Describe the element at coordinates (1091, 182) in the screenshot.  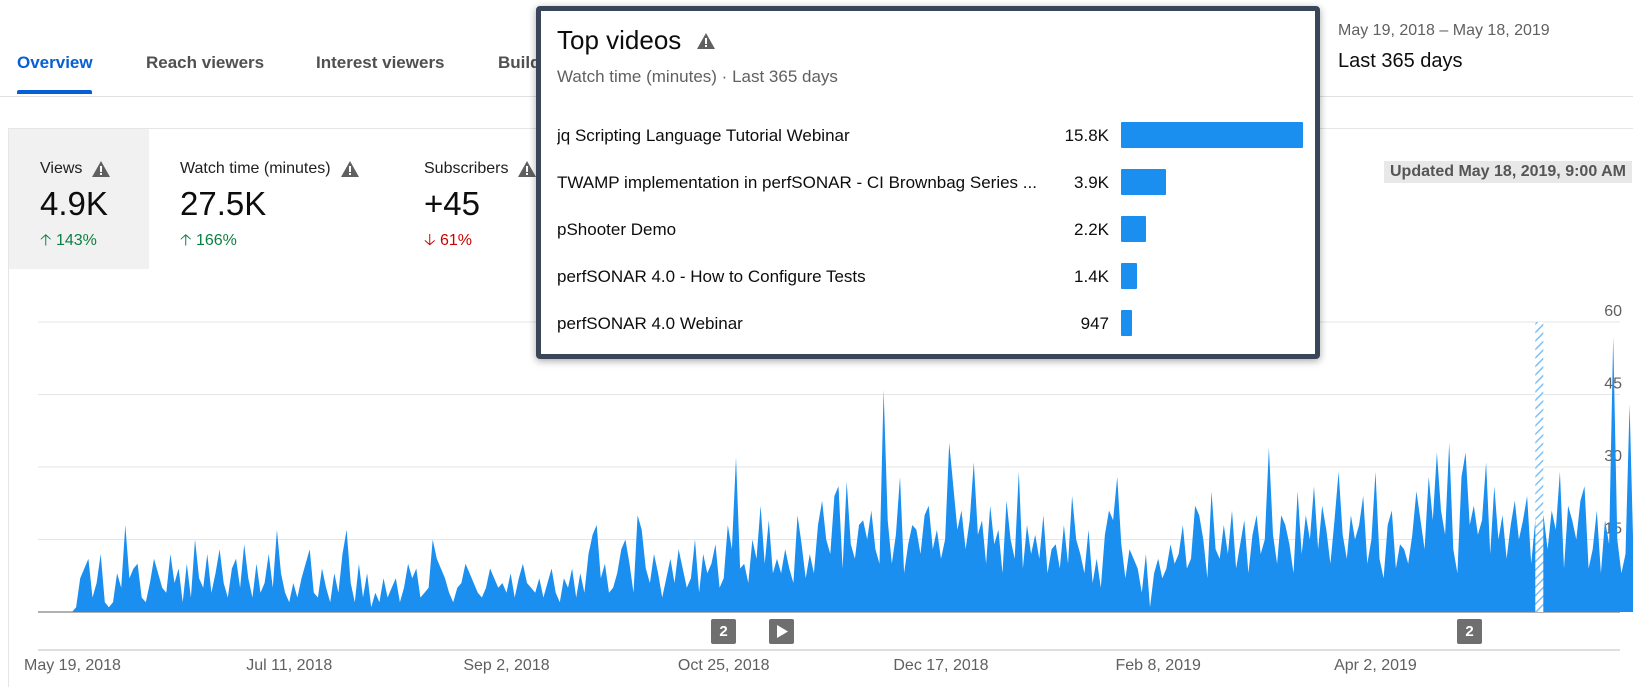
I see `video-value: 3.9K` at that location.